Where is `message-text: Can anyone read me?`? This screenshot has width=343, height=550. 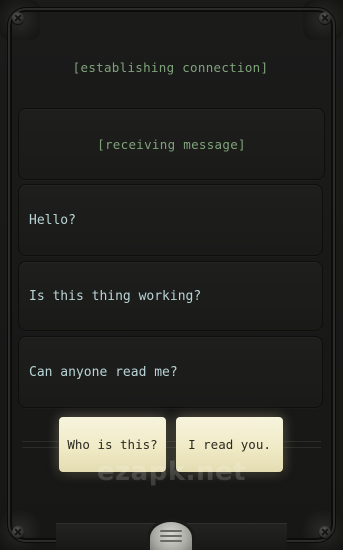
message-text: Can anyone read me? is located at coordinates (103, 372).